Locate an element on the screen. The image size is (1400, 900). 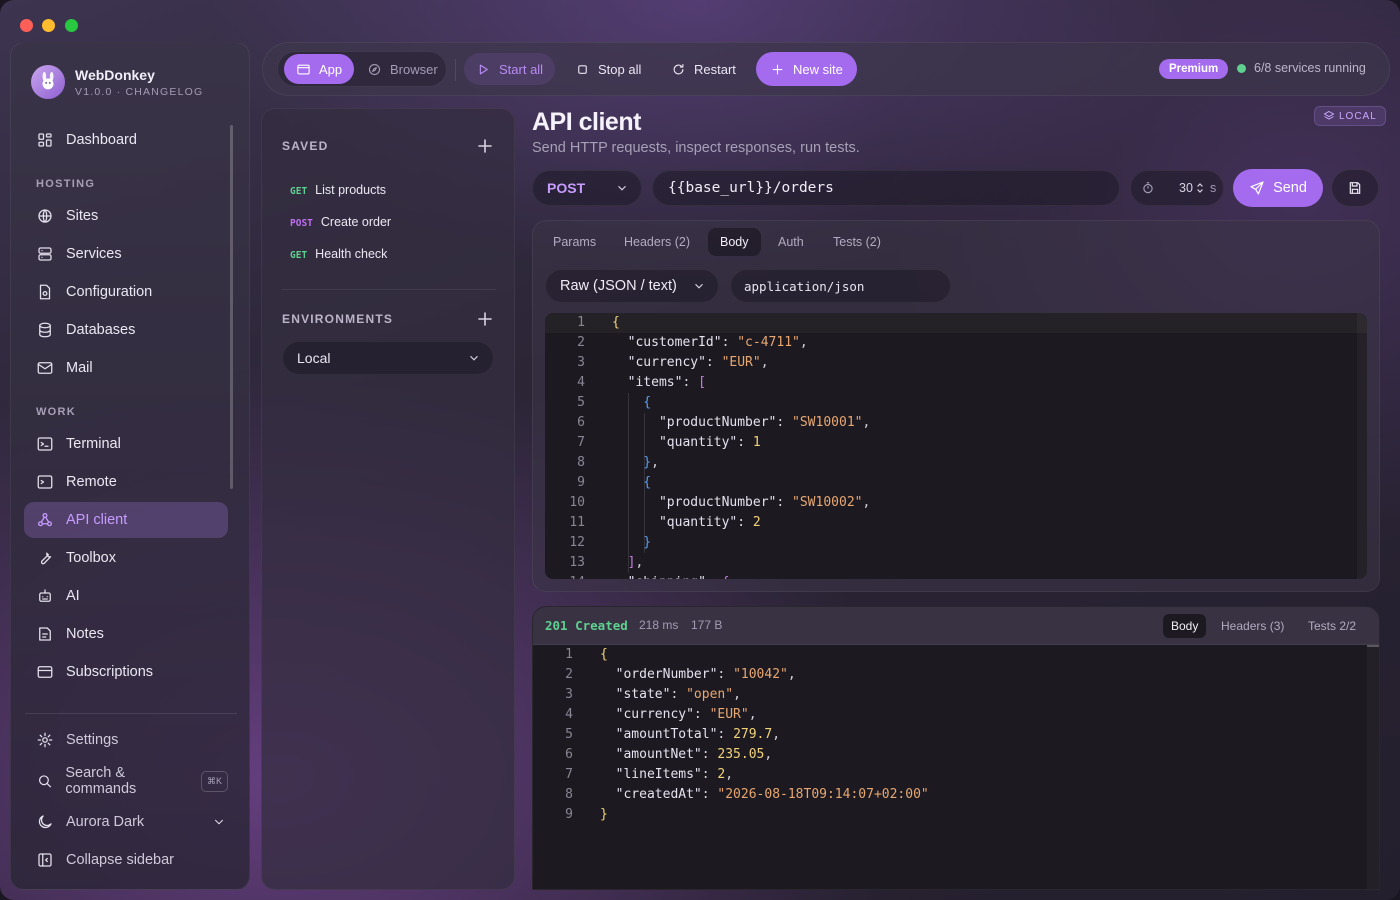
add-environment-icon is located at coordinates (485, 319).